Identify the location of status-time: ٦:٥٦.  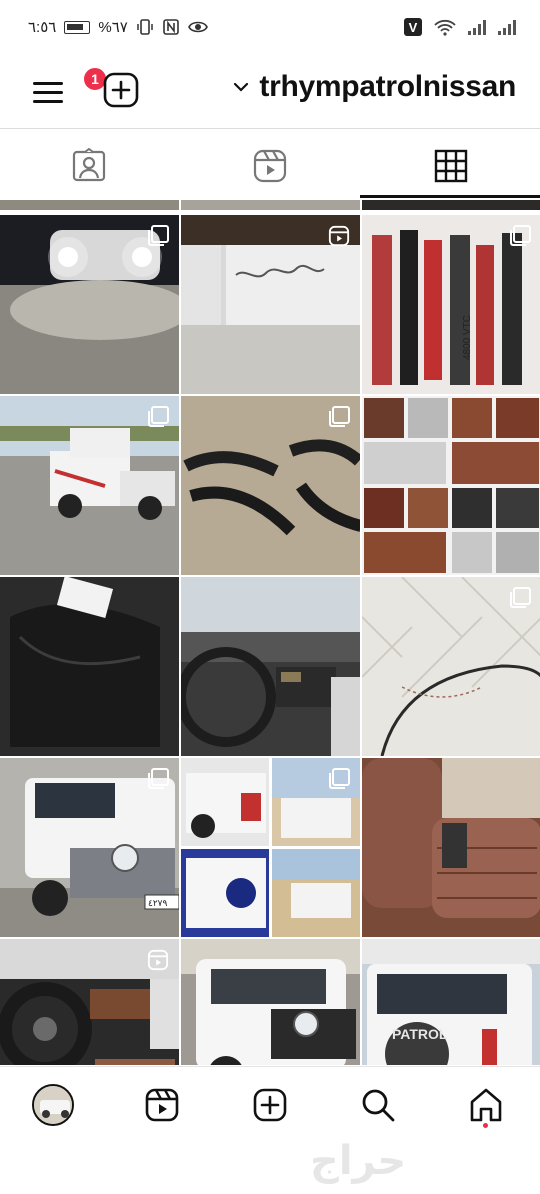
(42, 27).